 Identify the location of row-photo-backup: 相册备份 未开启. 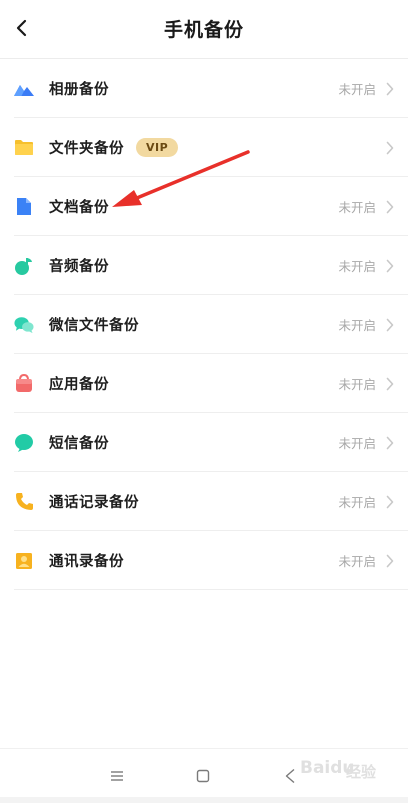
(204, 88).